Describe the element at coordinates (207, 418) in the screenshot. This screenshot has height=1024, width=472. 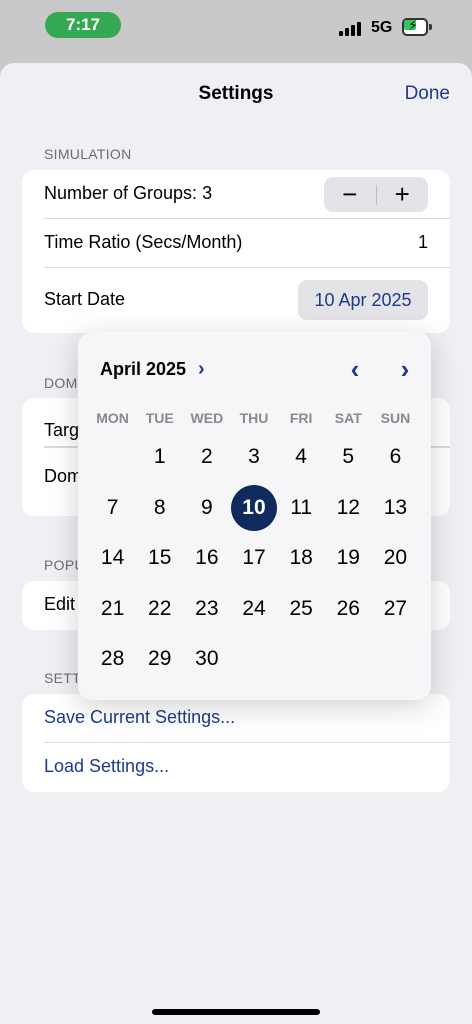
I see `weekday-label: WED` at that location.